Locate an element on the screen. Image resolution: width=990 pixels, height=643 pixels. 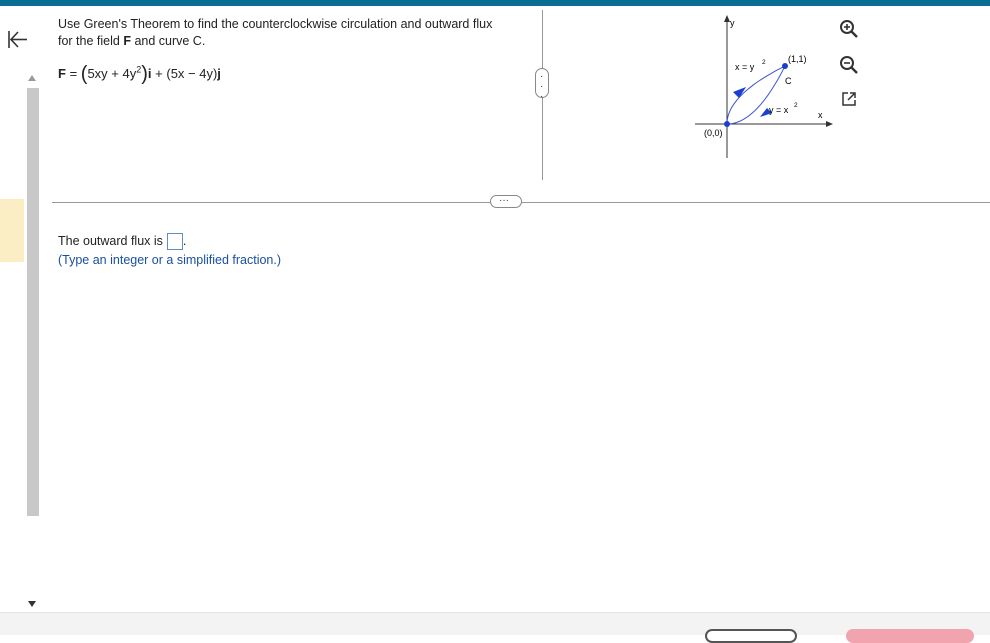
current-question-marker is located at coordinates (12, 230).